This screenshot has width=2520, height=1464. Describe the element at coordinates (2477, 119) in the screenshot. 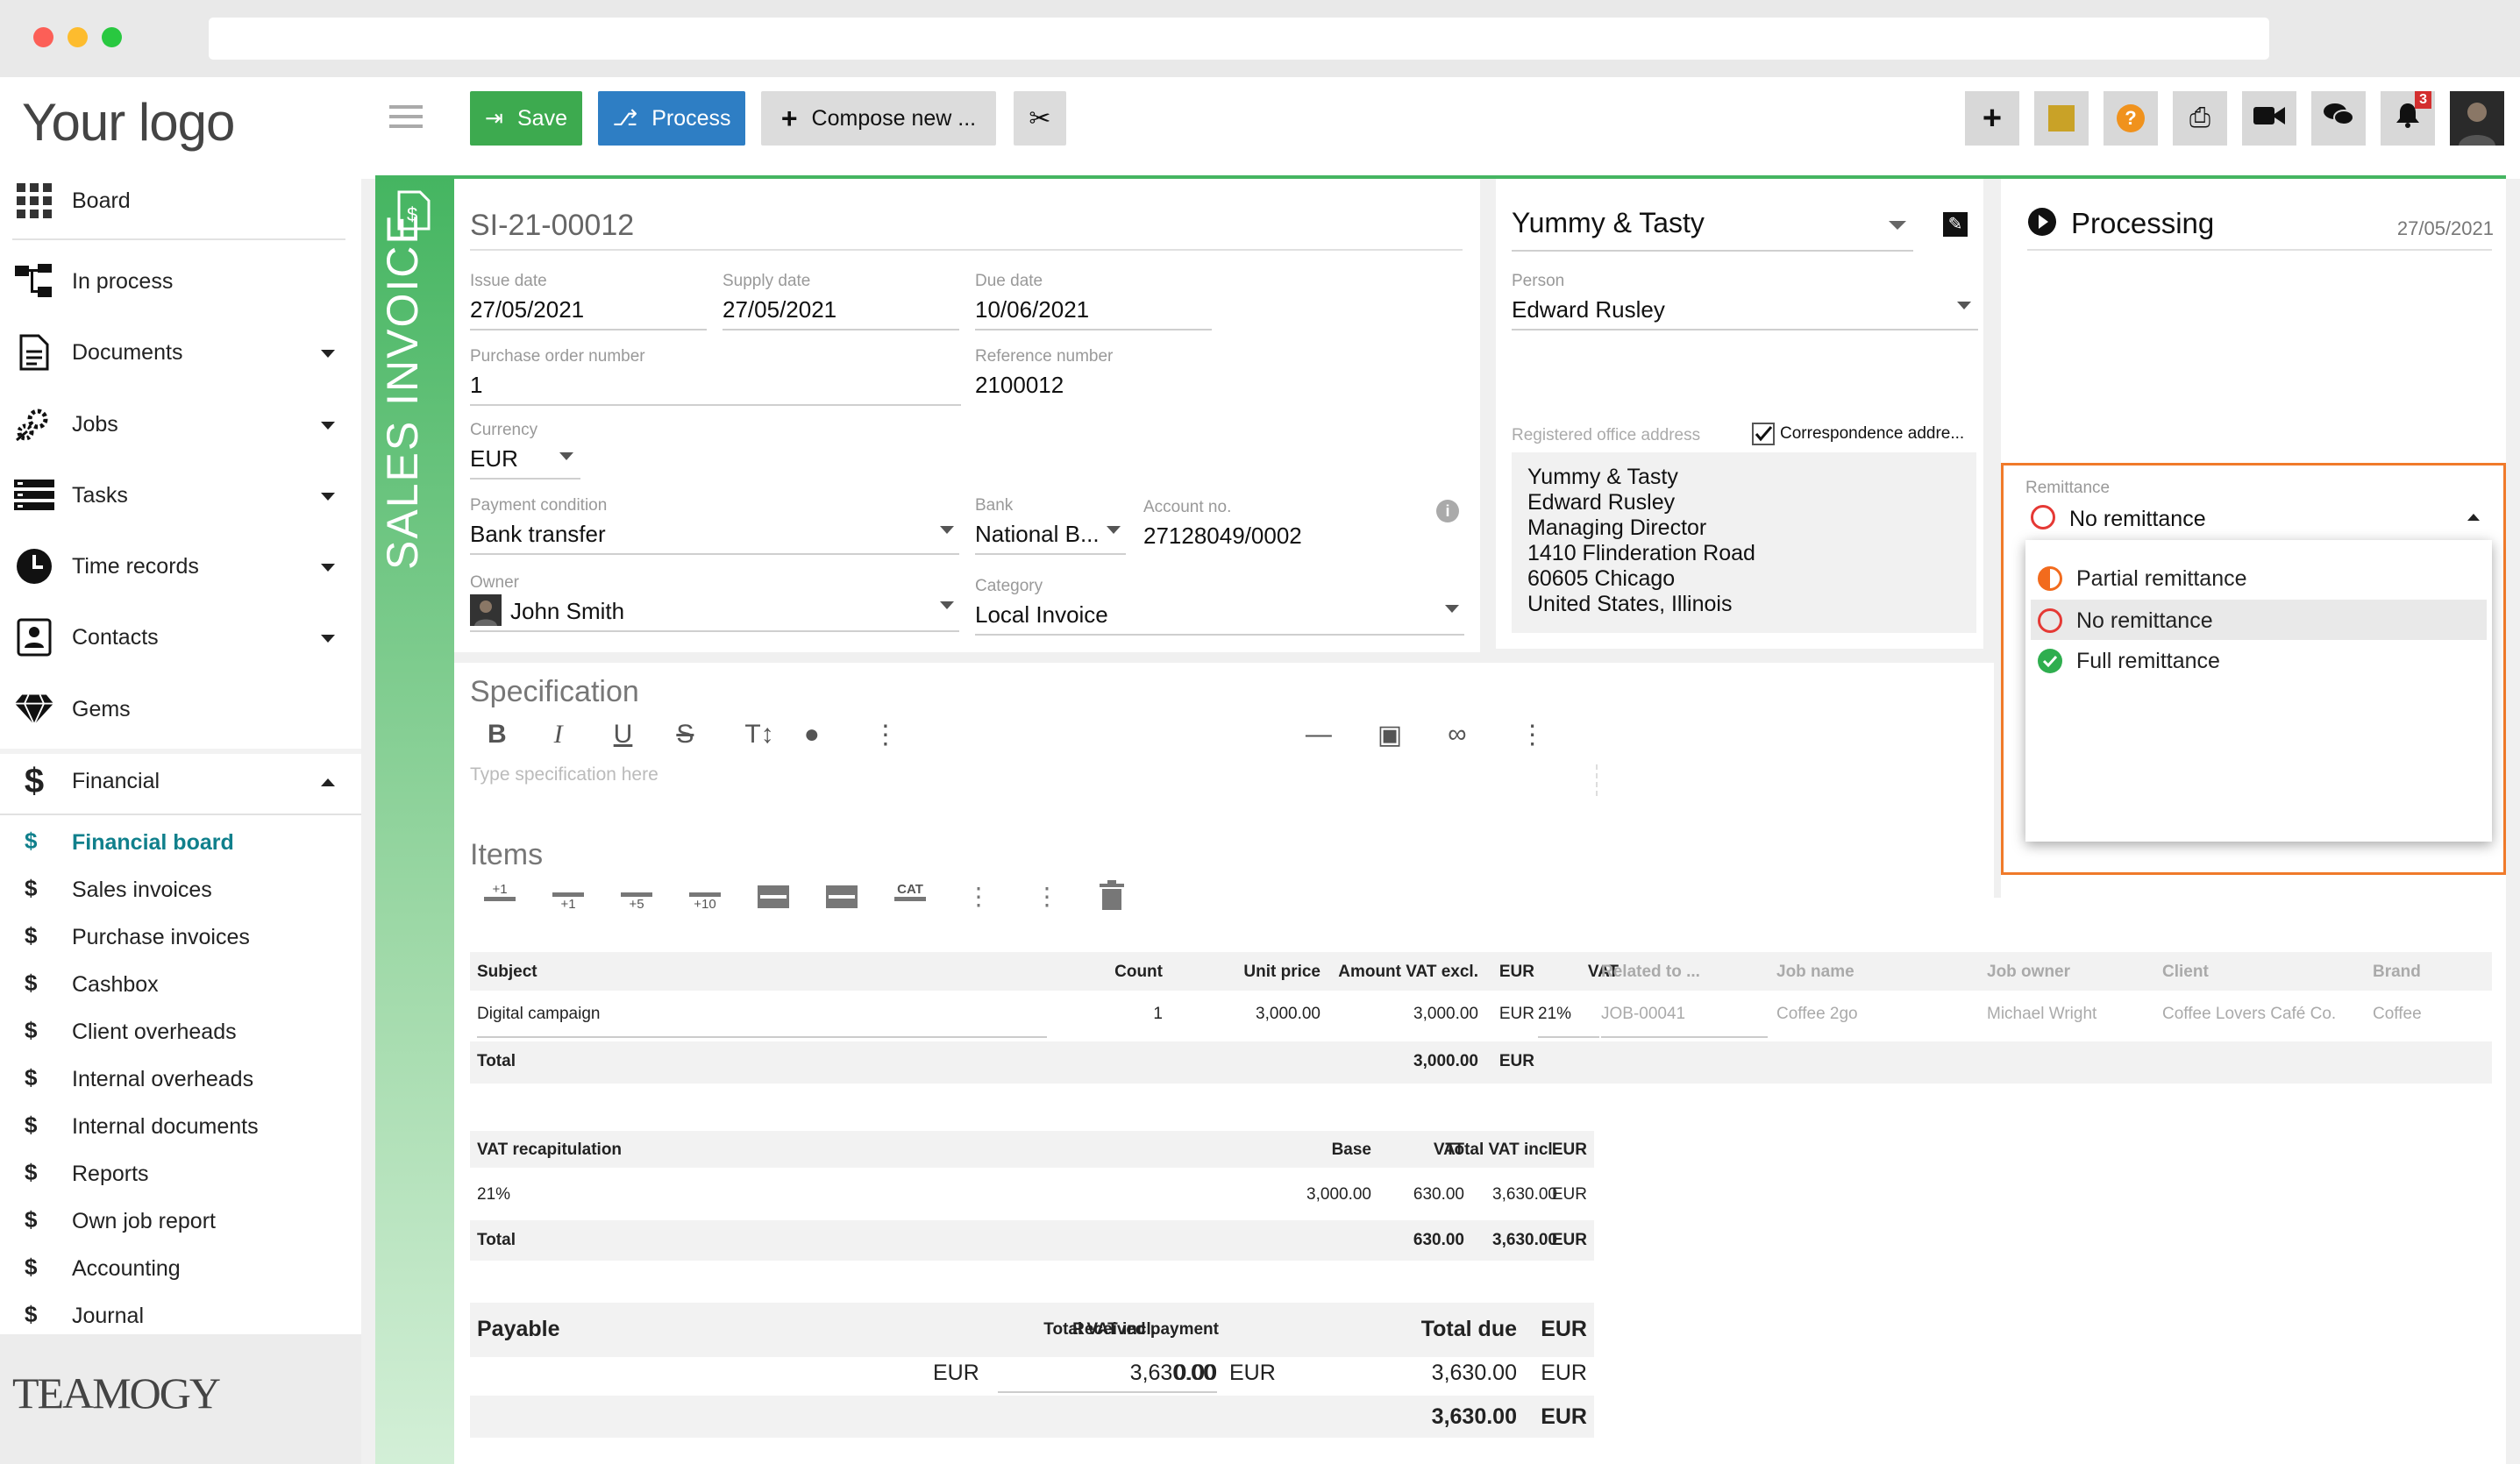

I see `avatar` at that location.